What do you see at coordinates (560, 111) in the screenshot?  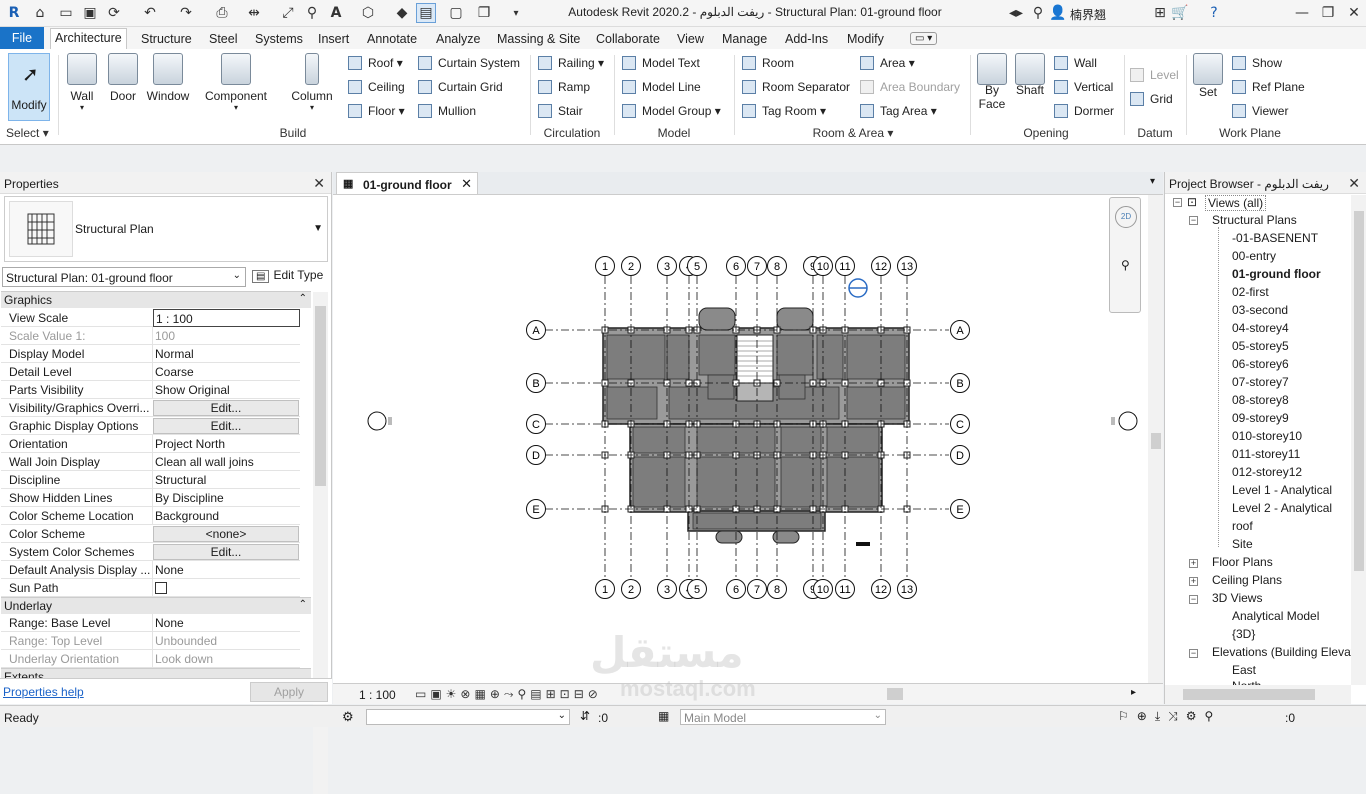 I see `stair-button: Stair` at bounding box center [560, 111].